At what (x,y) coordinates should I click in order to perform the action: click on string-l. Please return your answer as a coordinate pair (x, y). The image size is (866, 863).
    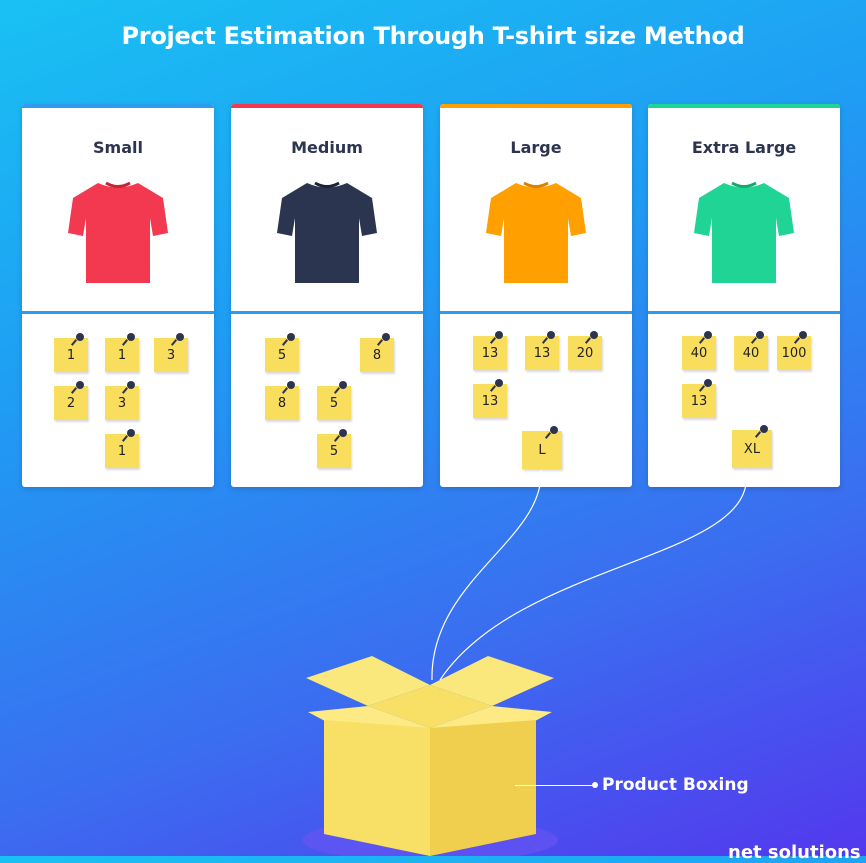
    Looking at the image, I should click on (486, 575).